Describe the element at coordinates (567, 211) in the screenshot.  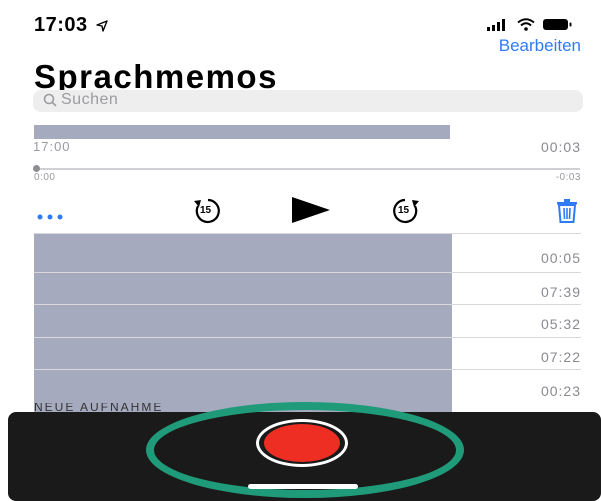
I see `trash-icon` at that location.